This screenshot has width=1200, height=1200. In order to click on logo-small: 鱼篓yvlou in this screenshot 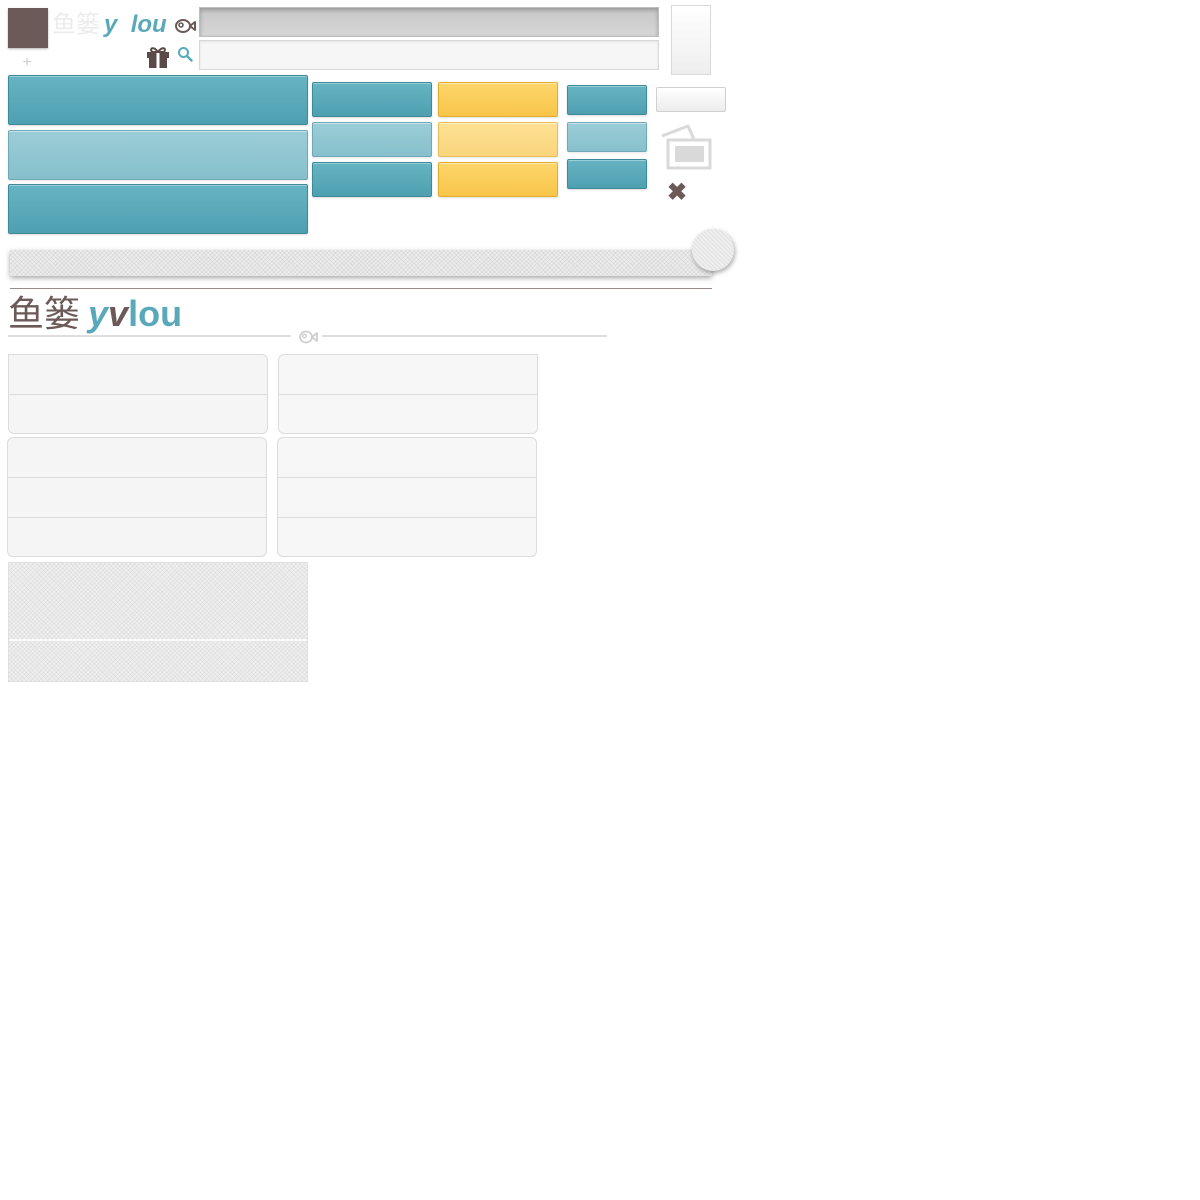, I will do `click(109, 25)`.